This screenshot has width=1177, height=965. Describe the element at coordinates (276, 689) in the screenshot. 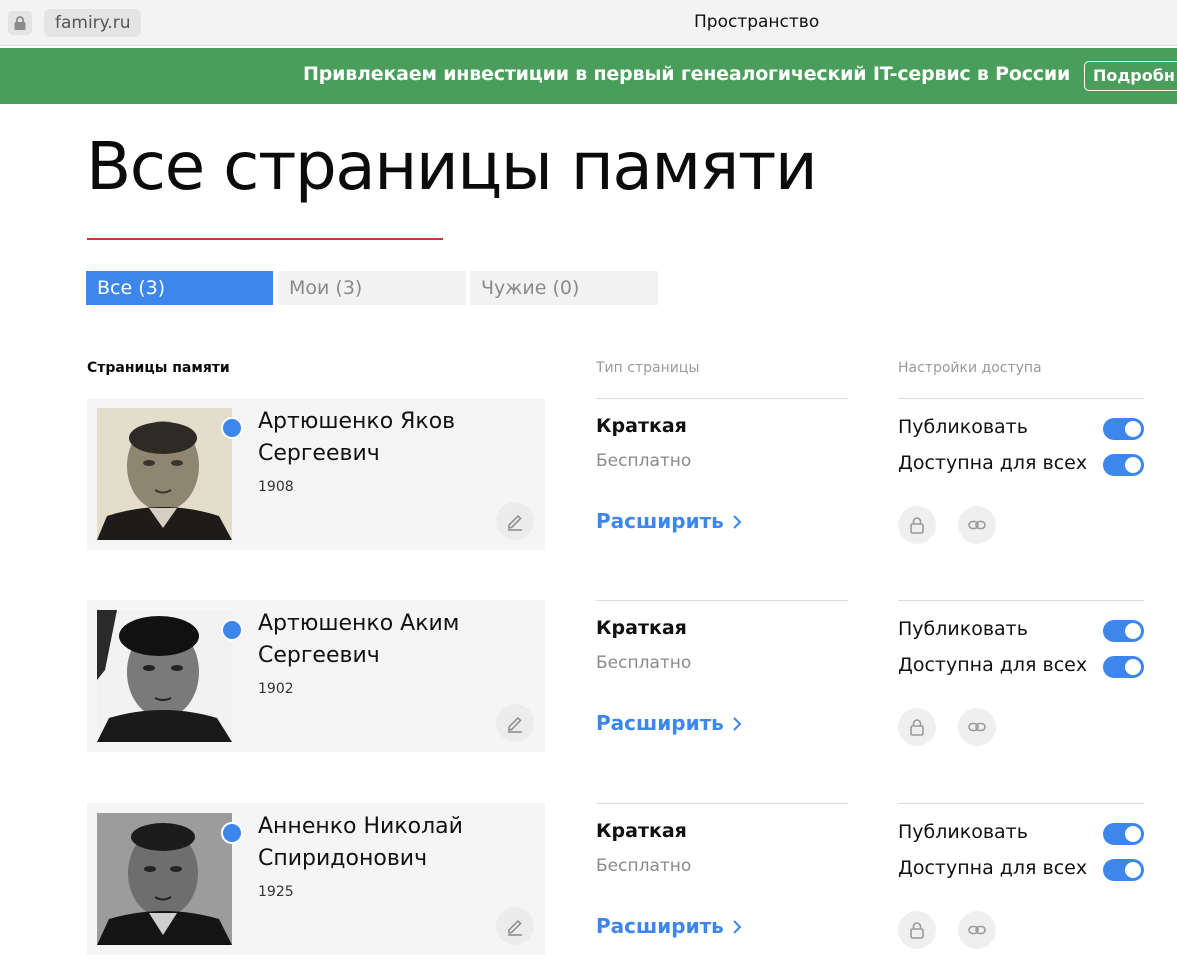

I see `person-year: 1902` at that location.